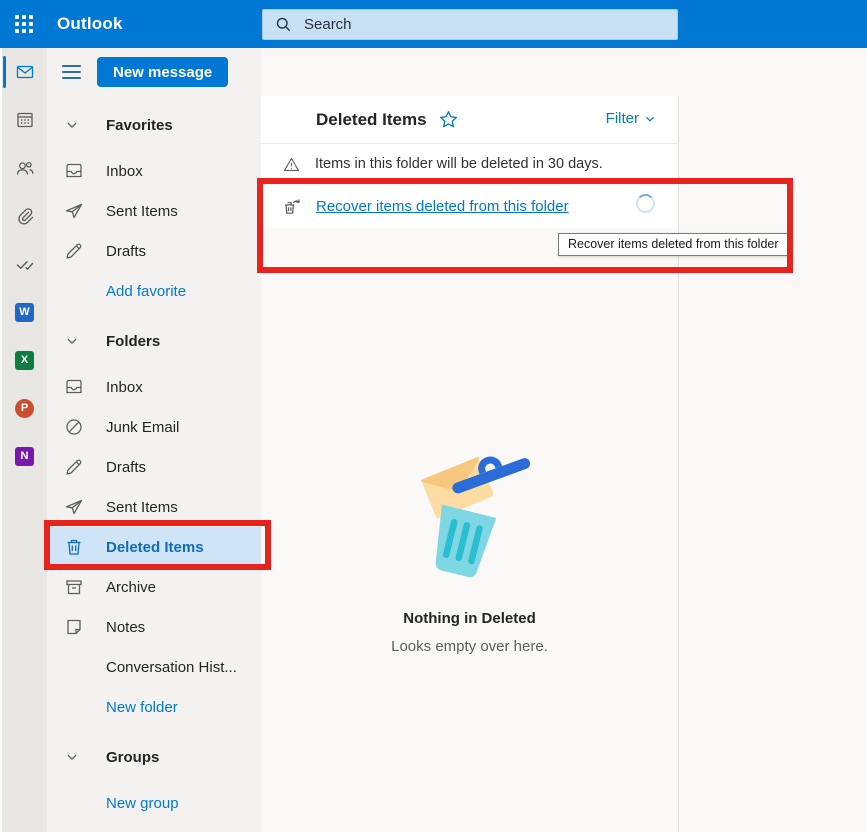  What do you see at coordinates (142, 707) in the screenshot?
I see `sidebar-item-label: New folder` at bounding box center [142, 707].